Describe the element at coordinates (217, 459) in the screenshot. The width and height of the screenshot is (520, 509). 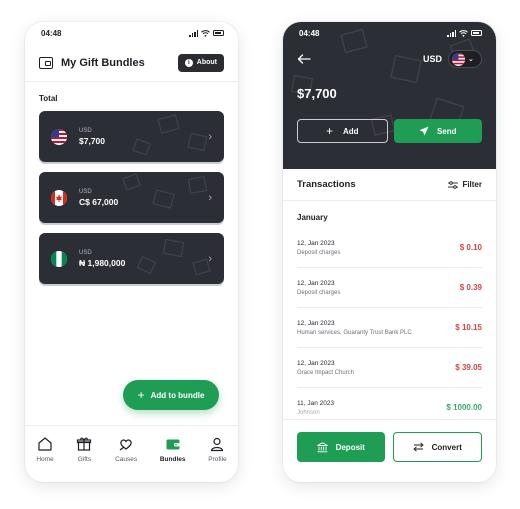
I see `tab-profile: Profile` at that location.